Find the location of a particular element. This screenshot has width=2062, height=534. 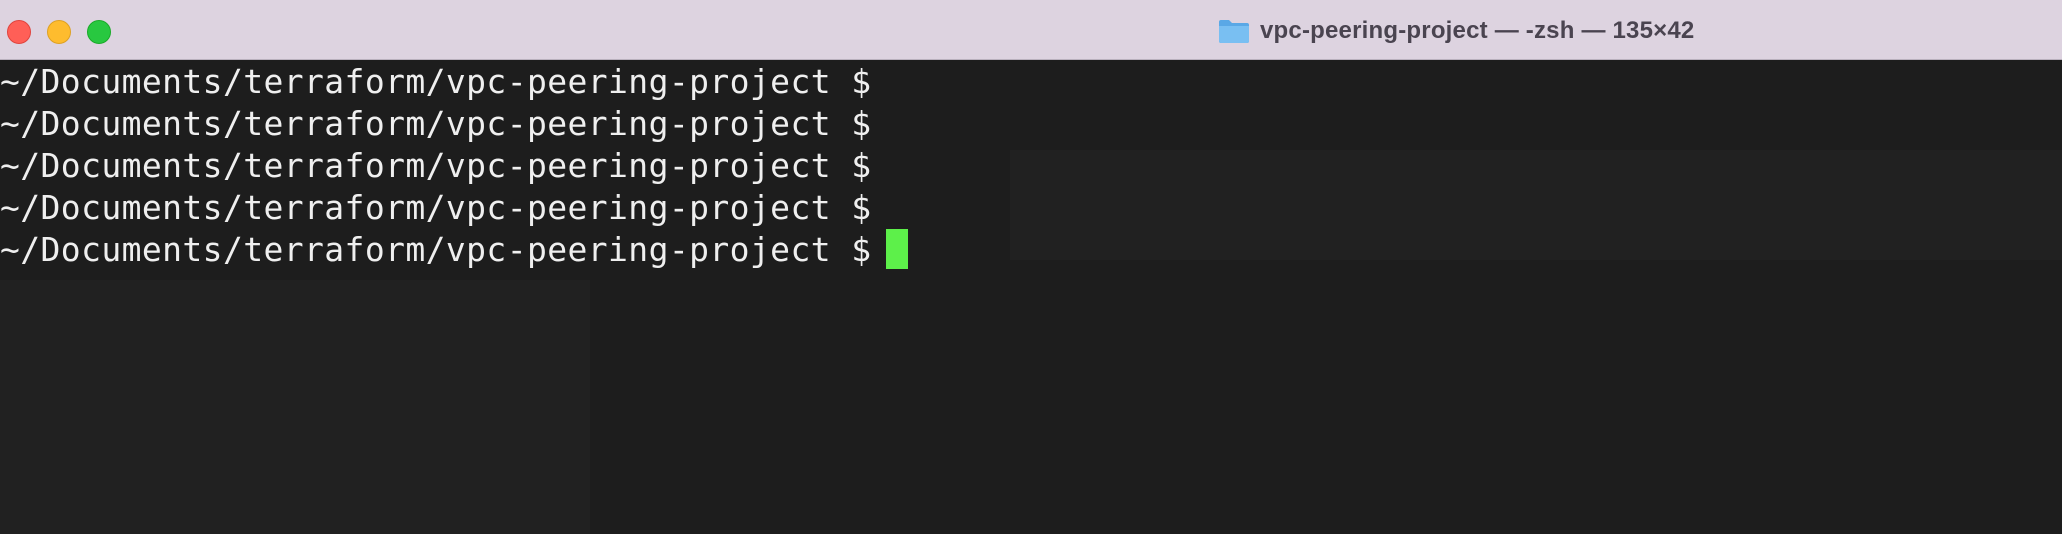

window-title: vpc-peering-project — -zsh — 135×42 is located at coordinates (1456, 31).